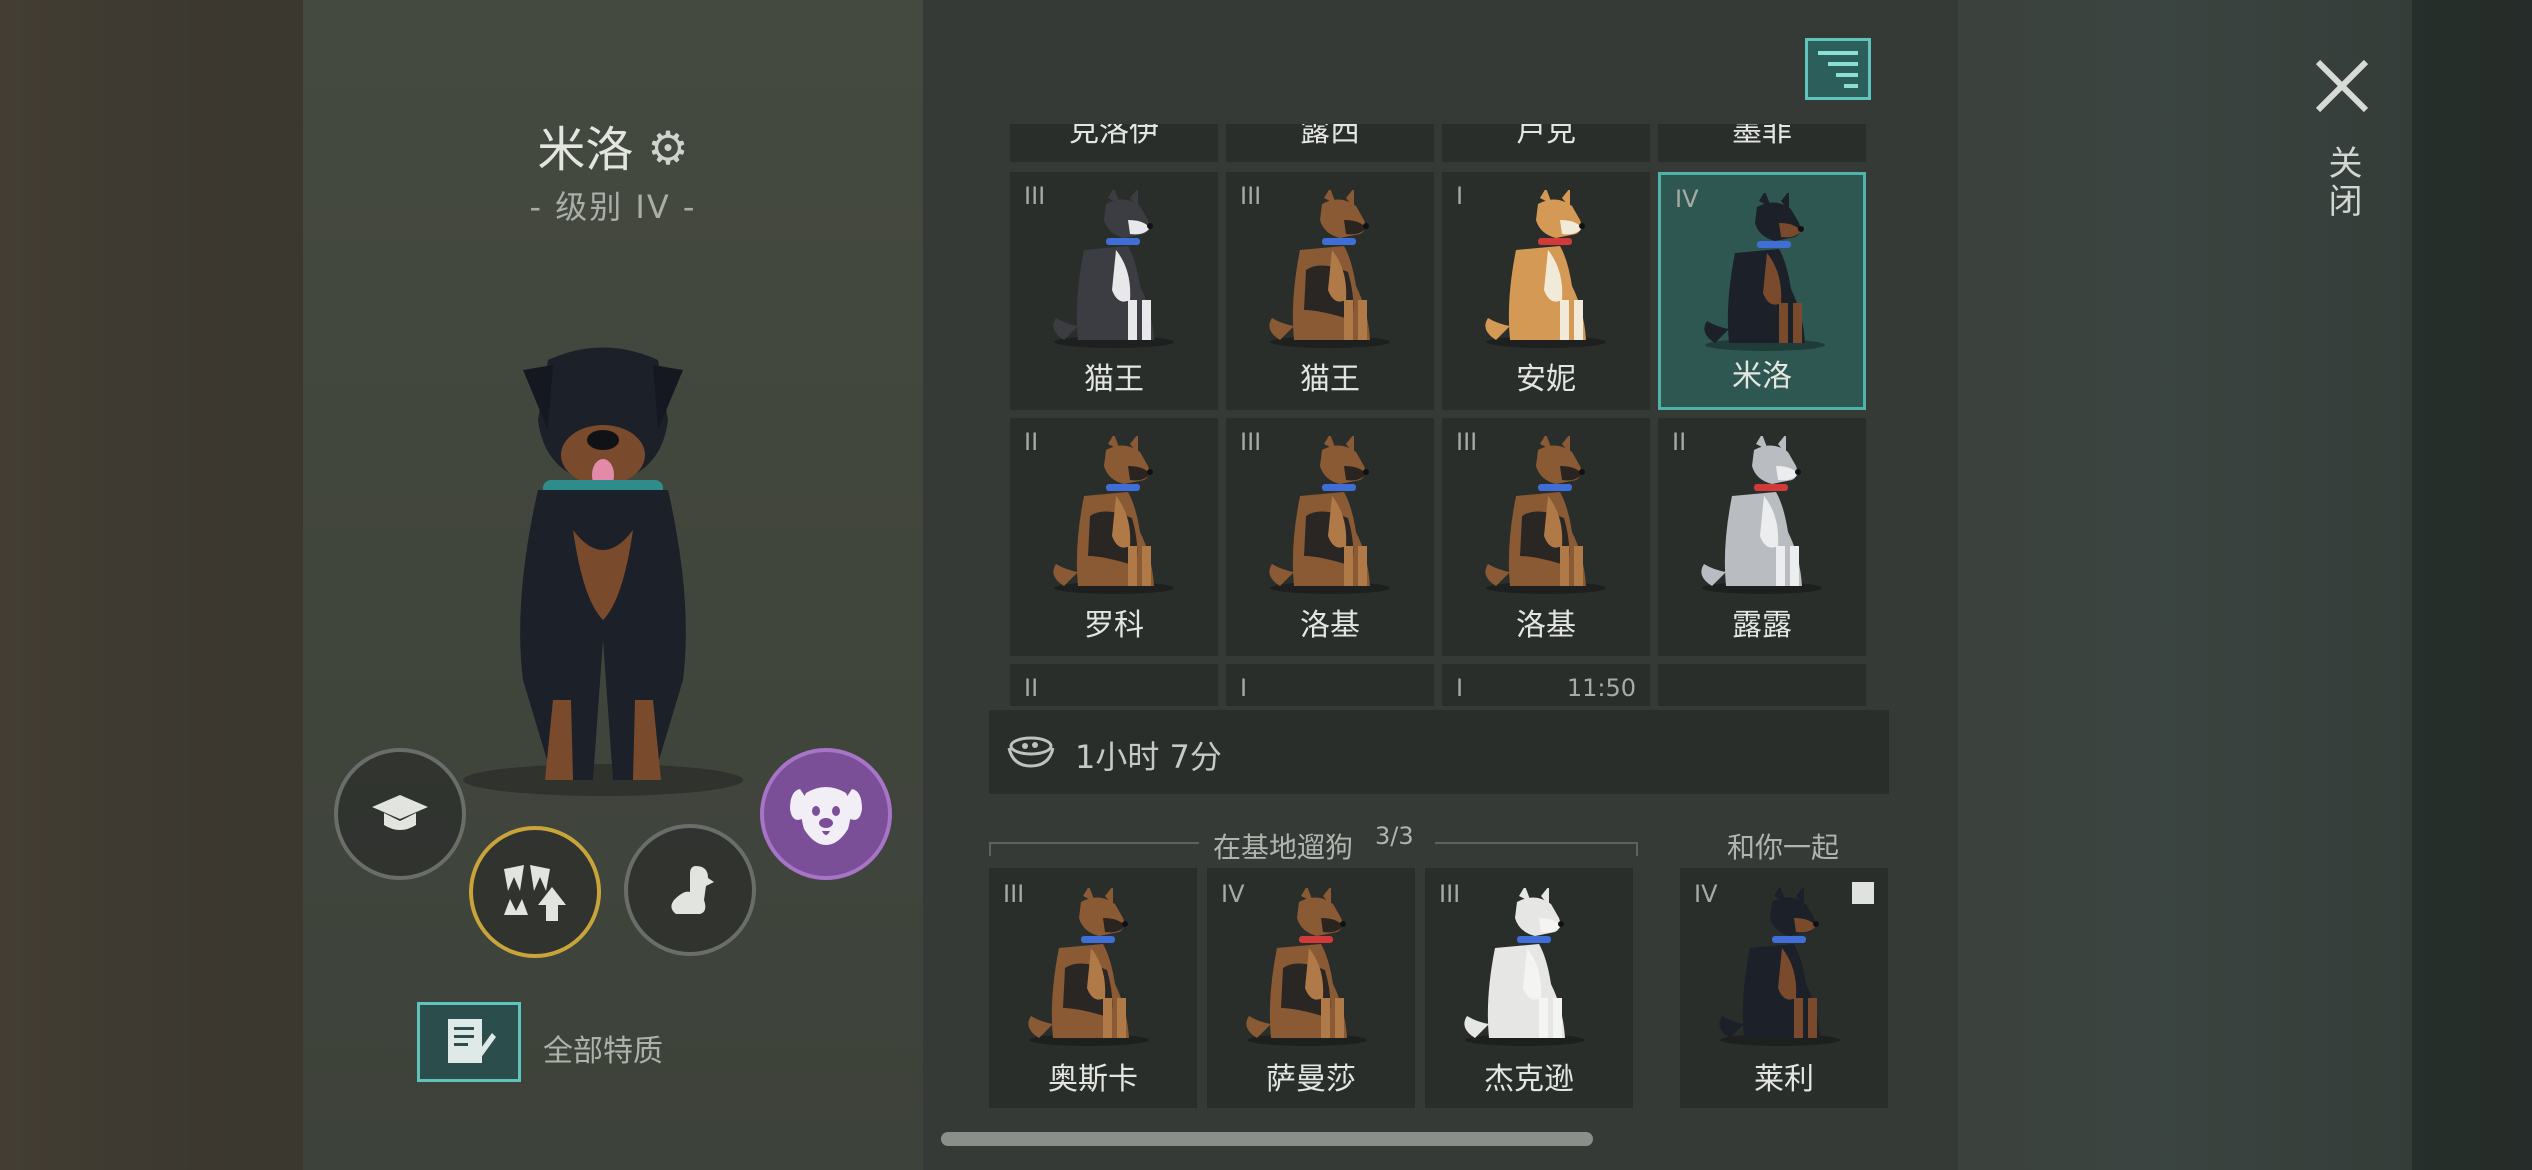 The image size is (2532, 1170). Describe the element at coordinates (1863, 893) in the screenshot. I see `box-icon` at that location.